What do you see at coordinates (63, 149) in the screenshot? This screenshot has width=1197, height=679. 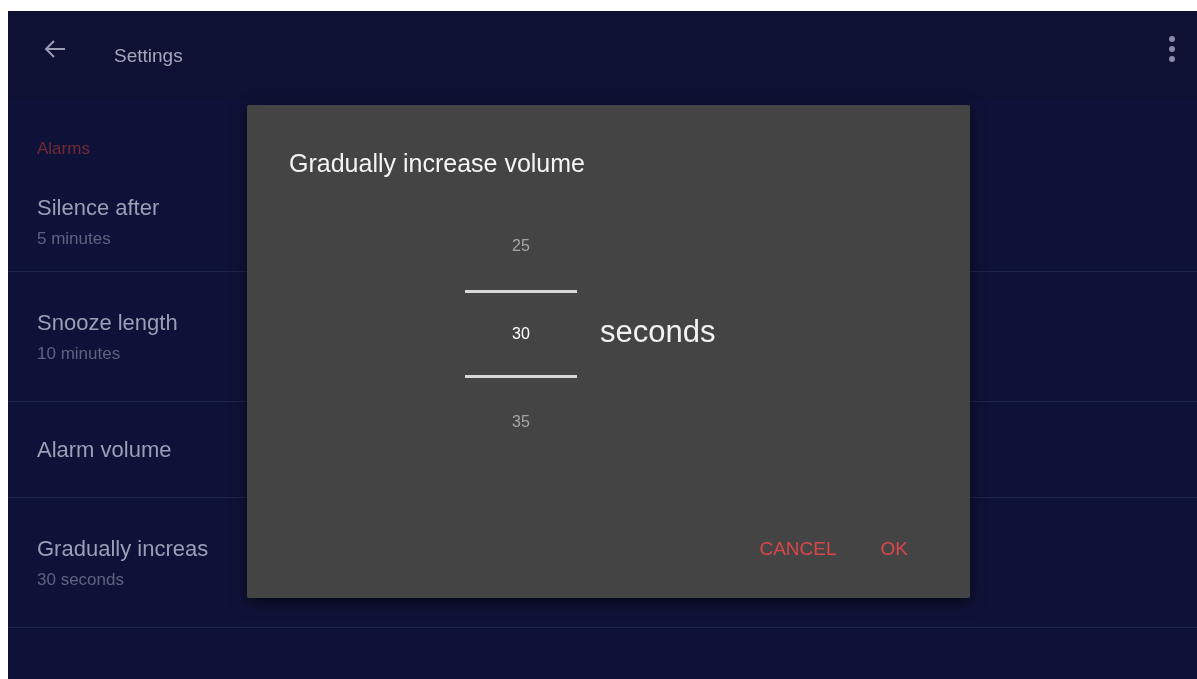 I see `section-header: Alarms` at bounding box center [63, 149].